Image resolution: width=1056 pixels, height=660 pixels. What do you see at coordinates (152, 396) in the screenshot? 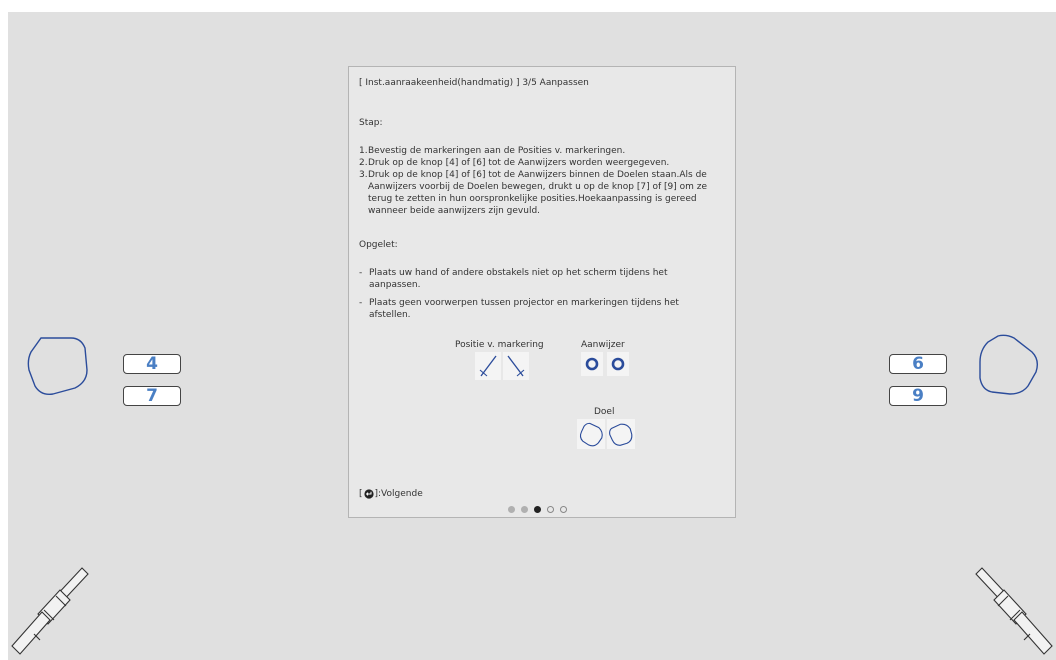
I see `key-7-button: 7` at bounding box center [152, 396].